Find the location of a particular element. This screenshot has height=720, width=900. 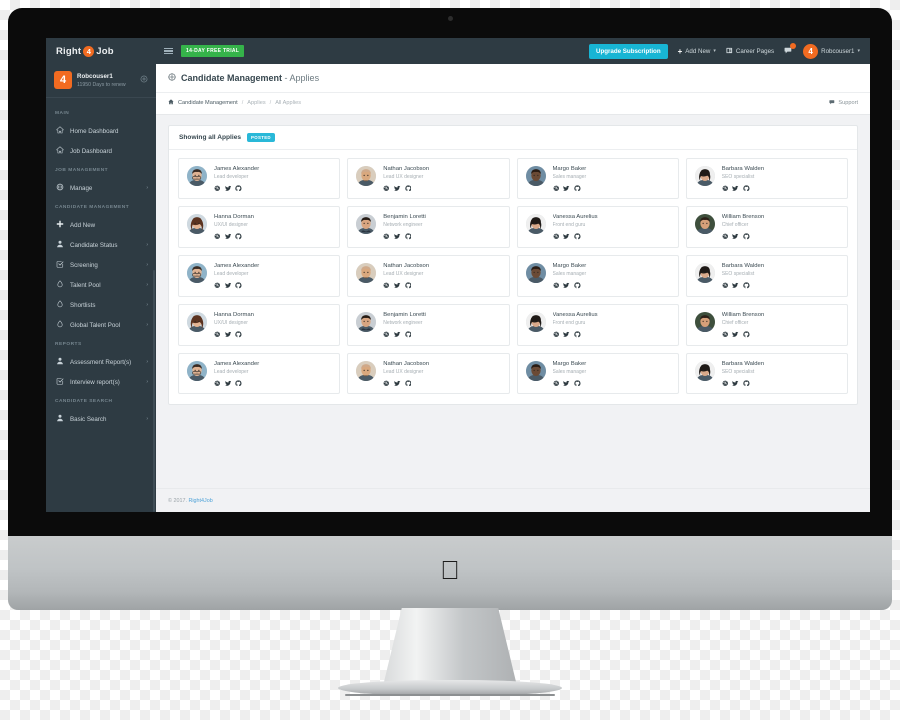

sidebar-user-box: 4 Robcouser1 11950 Days to renew is located at coordinates (101, 81).